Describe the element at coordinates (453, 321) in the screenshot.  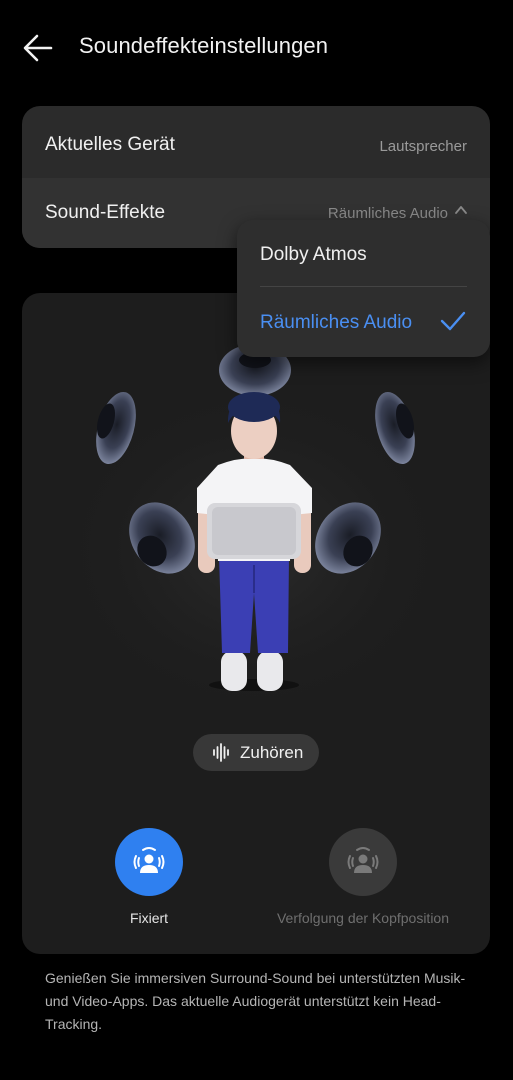
I see `checkmark-icon` at that location.